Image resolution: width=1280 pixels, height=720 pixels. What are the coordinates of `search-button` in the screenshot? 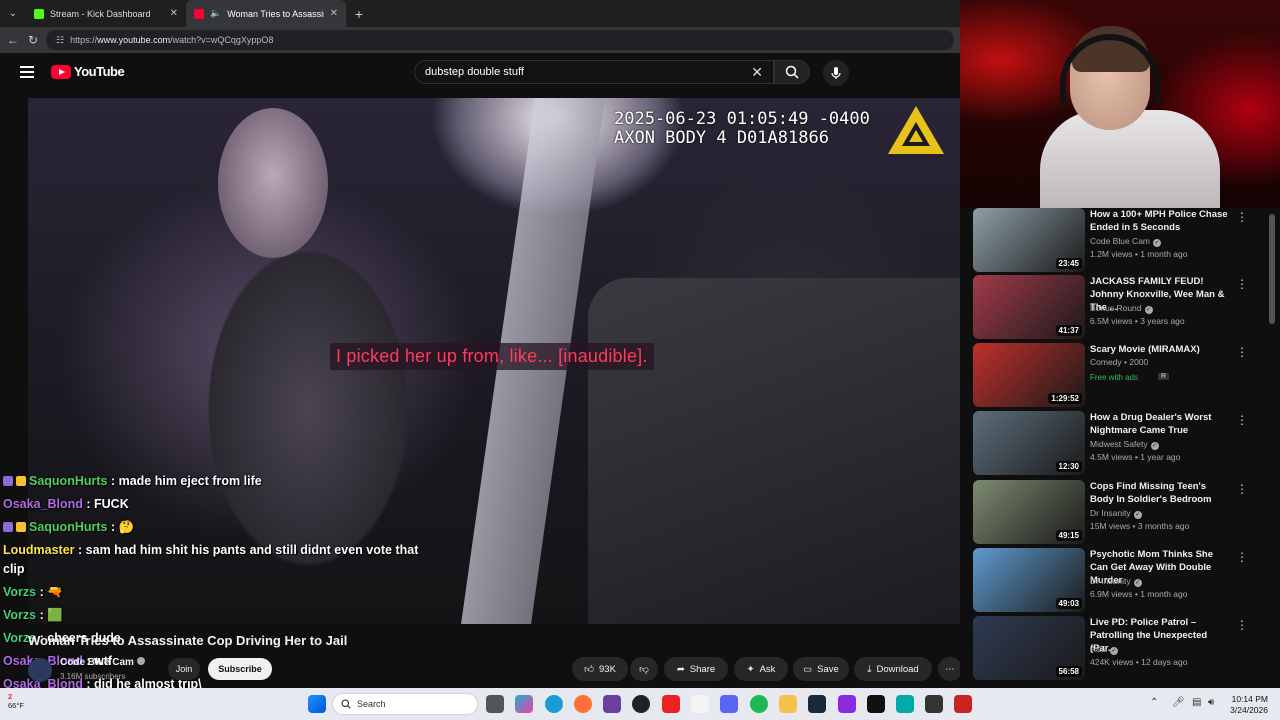 It's located at (792, 72).